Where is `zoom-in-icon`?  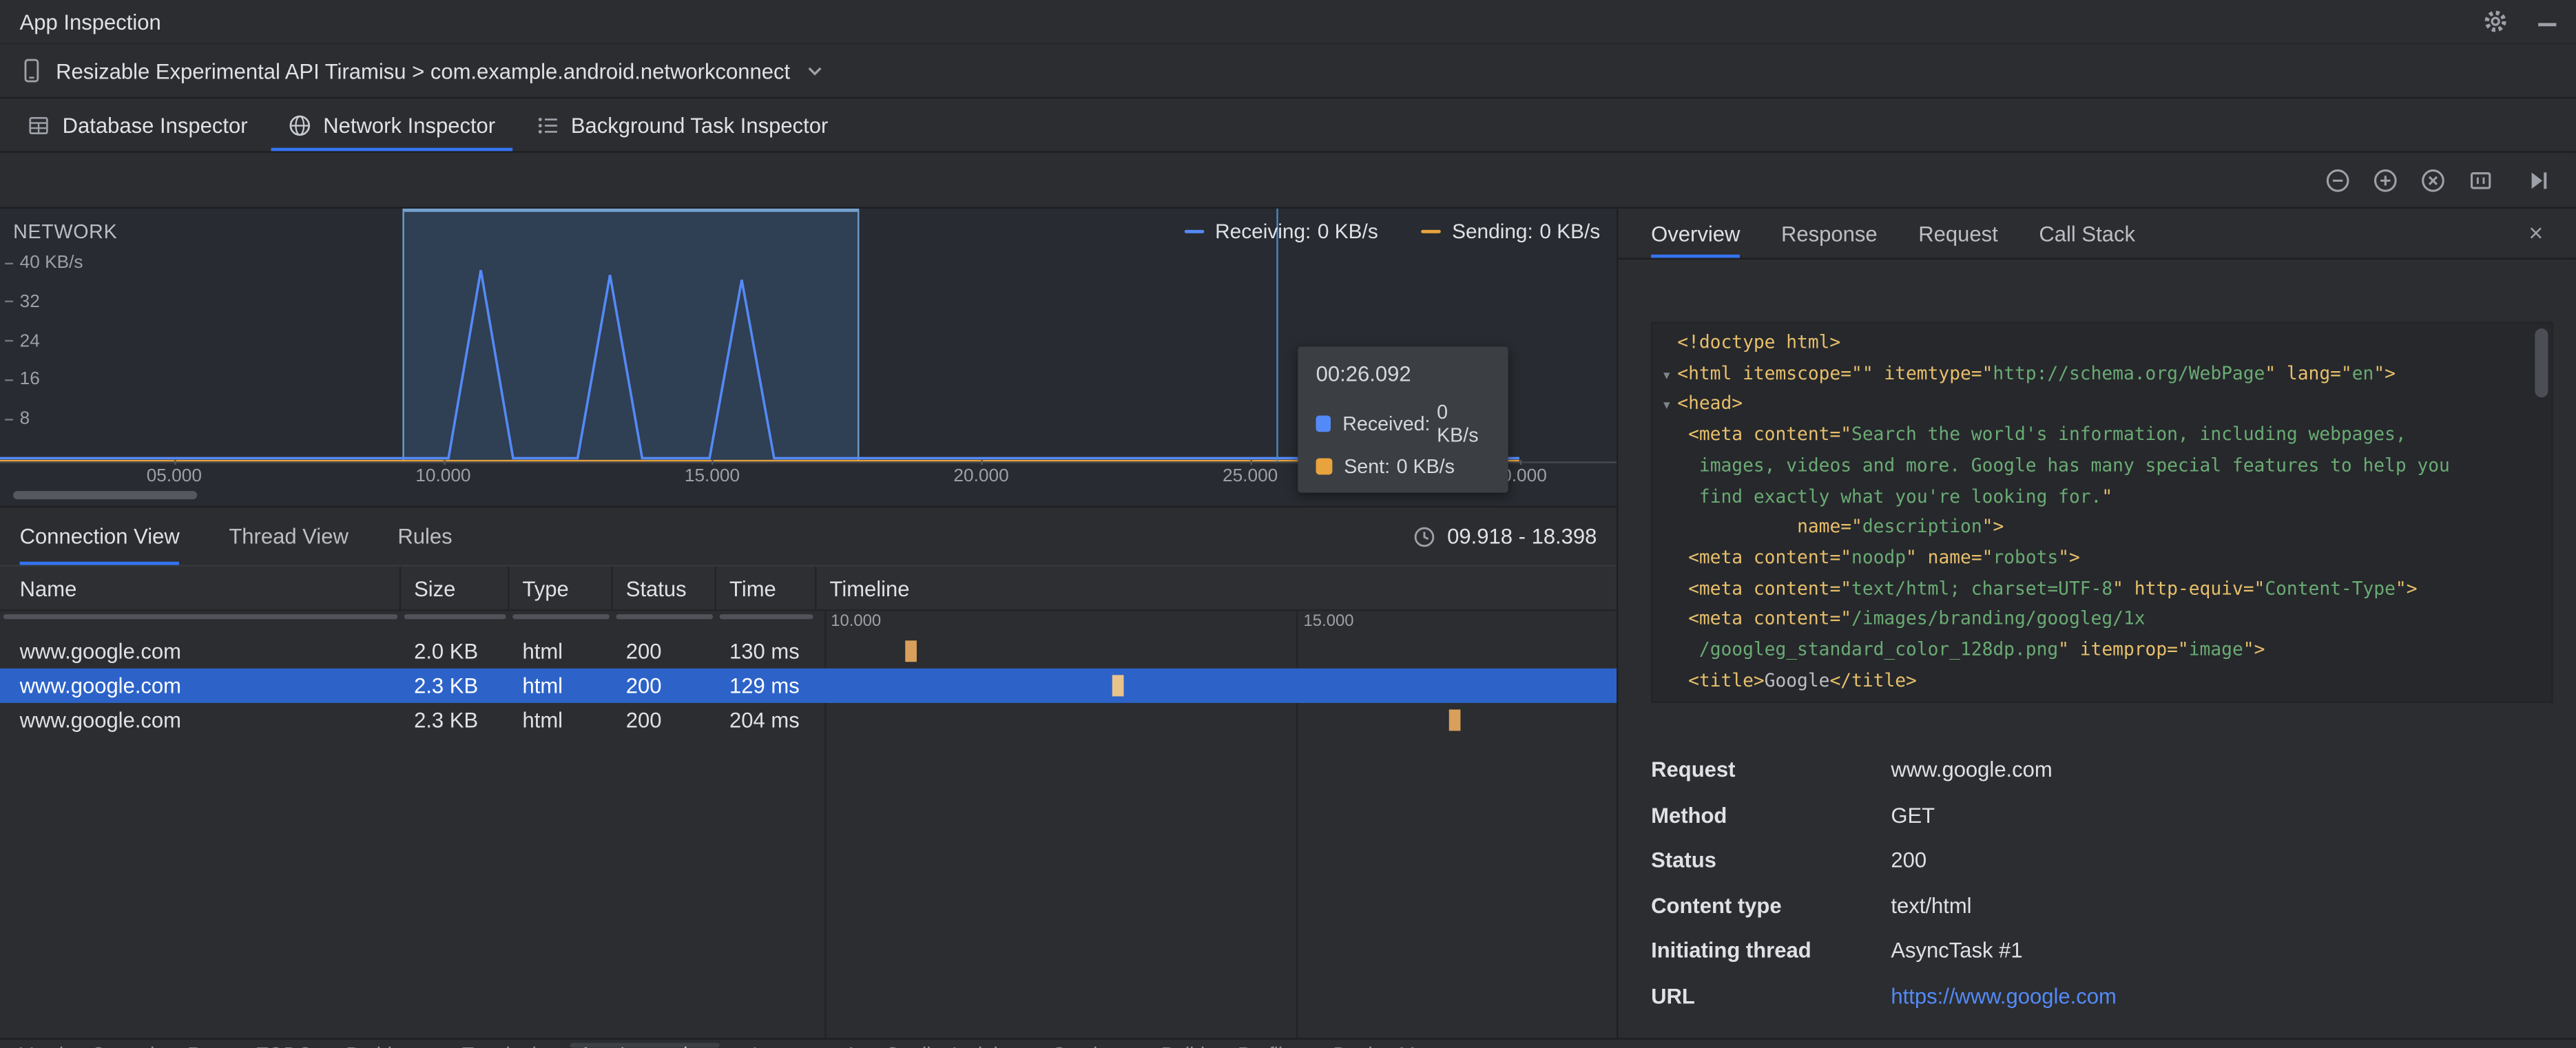
zoom-in-icon is located at coordinates (2385, 180).